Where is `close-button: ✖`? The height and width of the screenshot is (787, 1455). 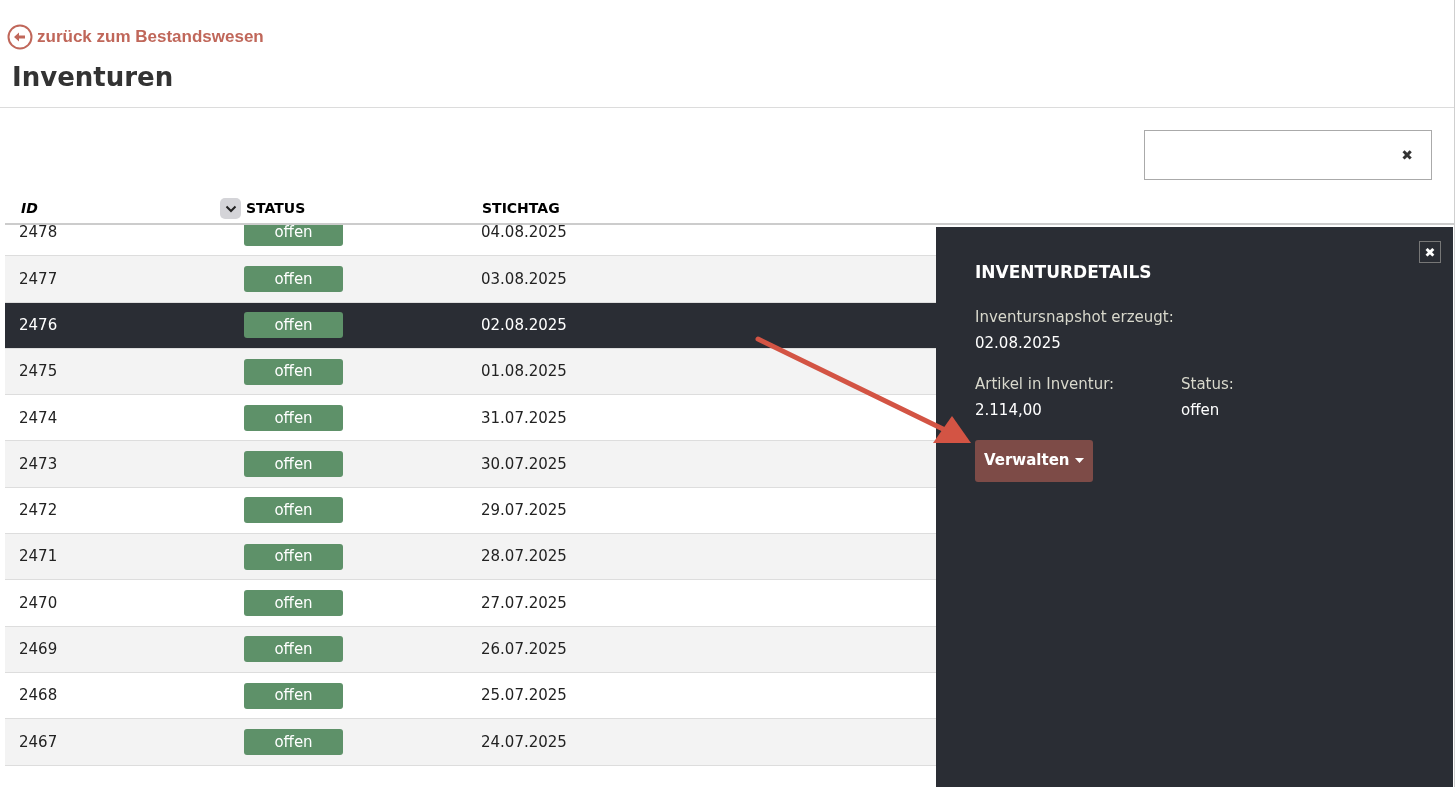
close-button: ✖ is located at coordinates (1430, 252).